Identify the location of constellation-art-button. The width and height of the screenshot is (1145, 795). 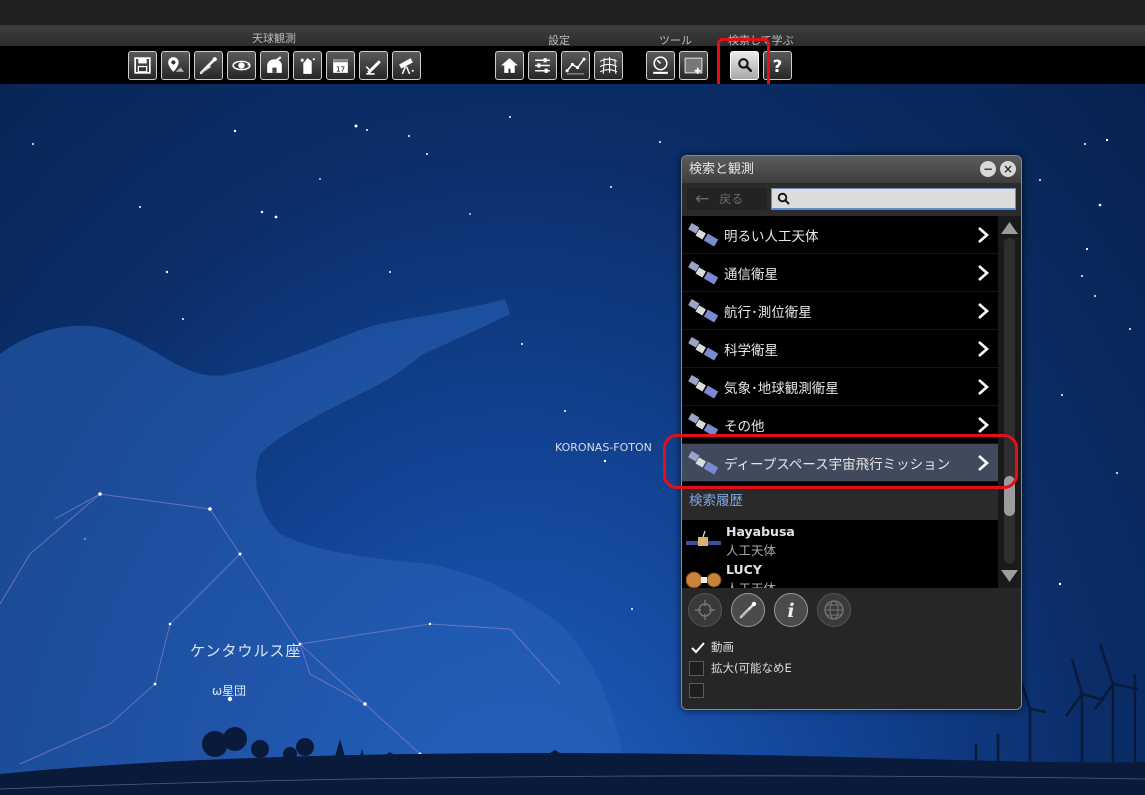
(307, 65).